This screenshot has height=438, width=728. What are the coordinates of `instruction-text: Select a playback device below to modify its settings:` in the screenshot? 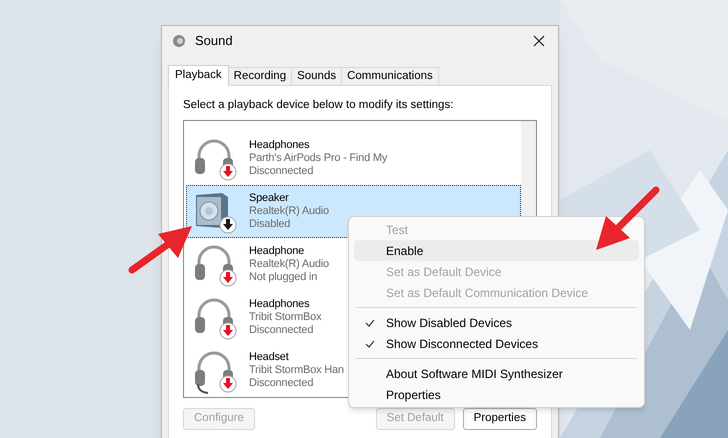 It's located at (318, 105).